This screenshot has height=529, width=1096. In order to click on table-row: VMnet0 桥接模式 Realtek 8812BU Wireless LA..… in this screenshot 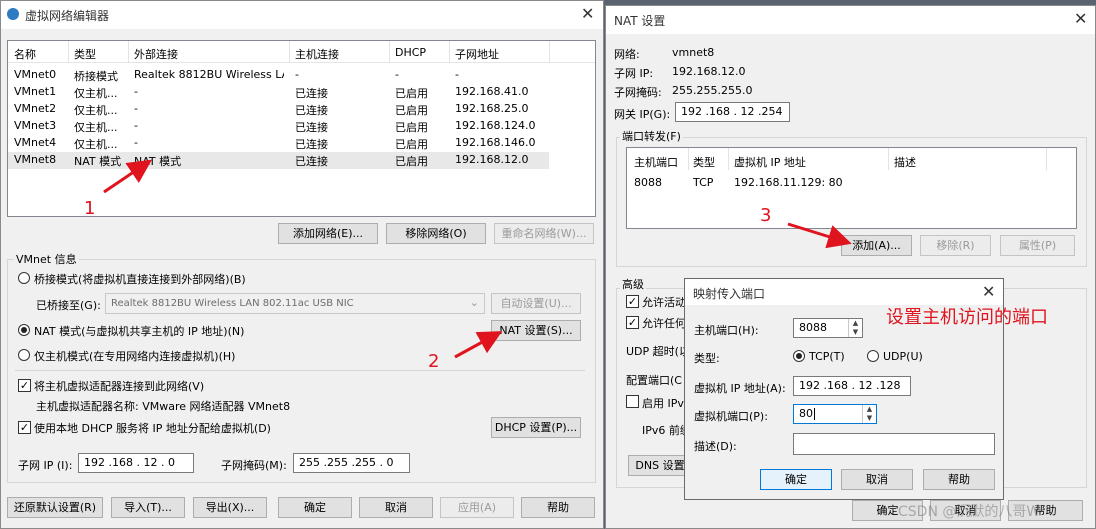, I will do `click(301, 75)`.